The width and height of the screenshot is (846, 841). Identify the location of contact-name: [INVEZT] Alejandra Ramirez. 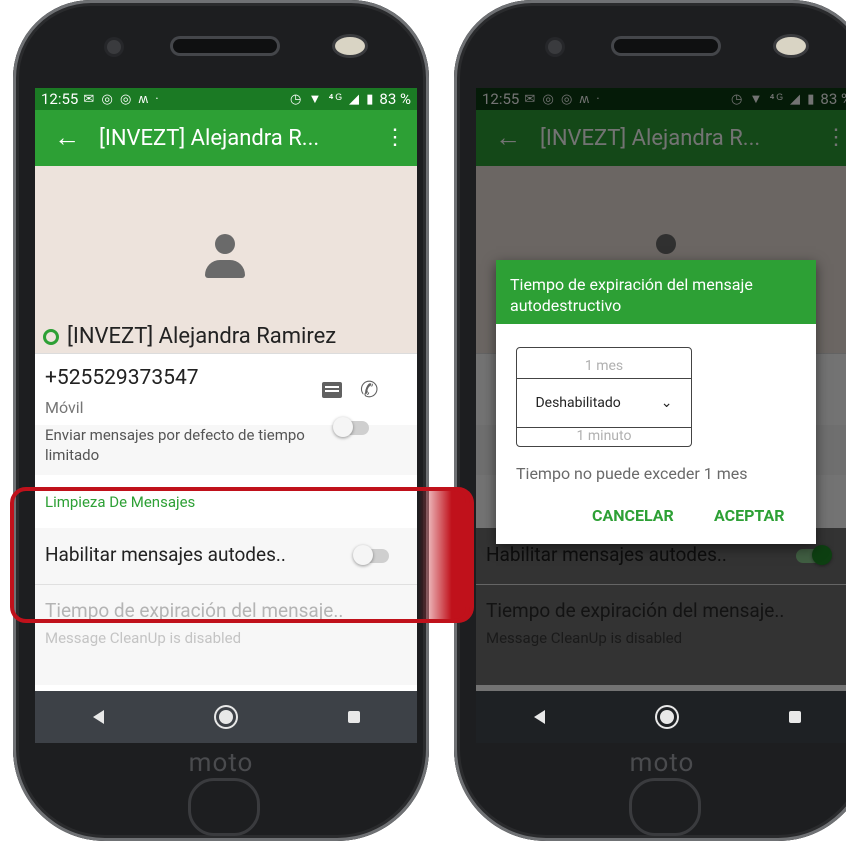
(189, 336).